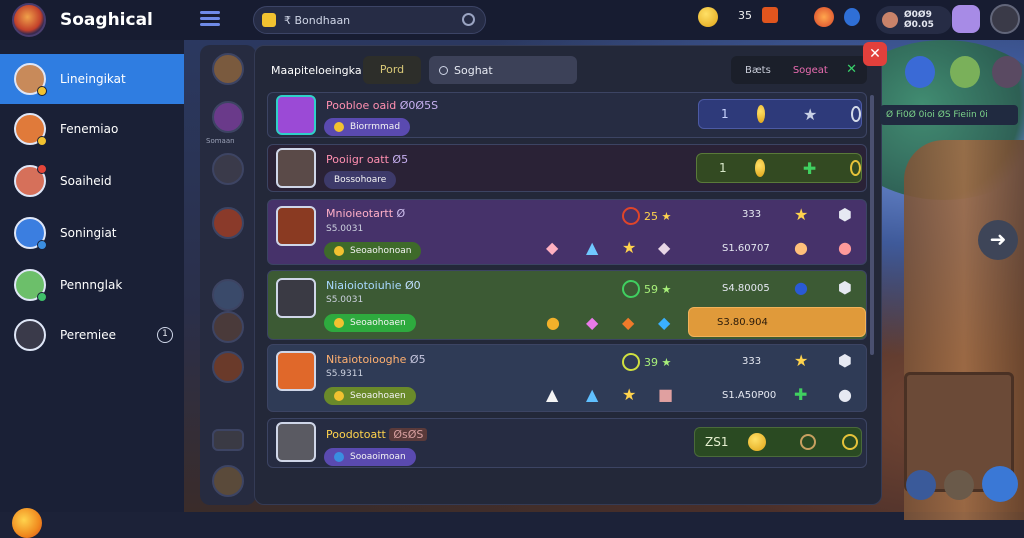  Describe the element at coordinates (27, 523) in the screenshot. I see `fire-logo-icon` at that location.